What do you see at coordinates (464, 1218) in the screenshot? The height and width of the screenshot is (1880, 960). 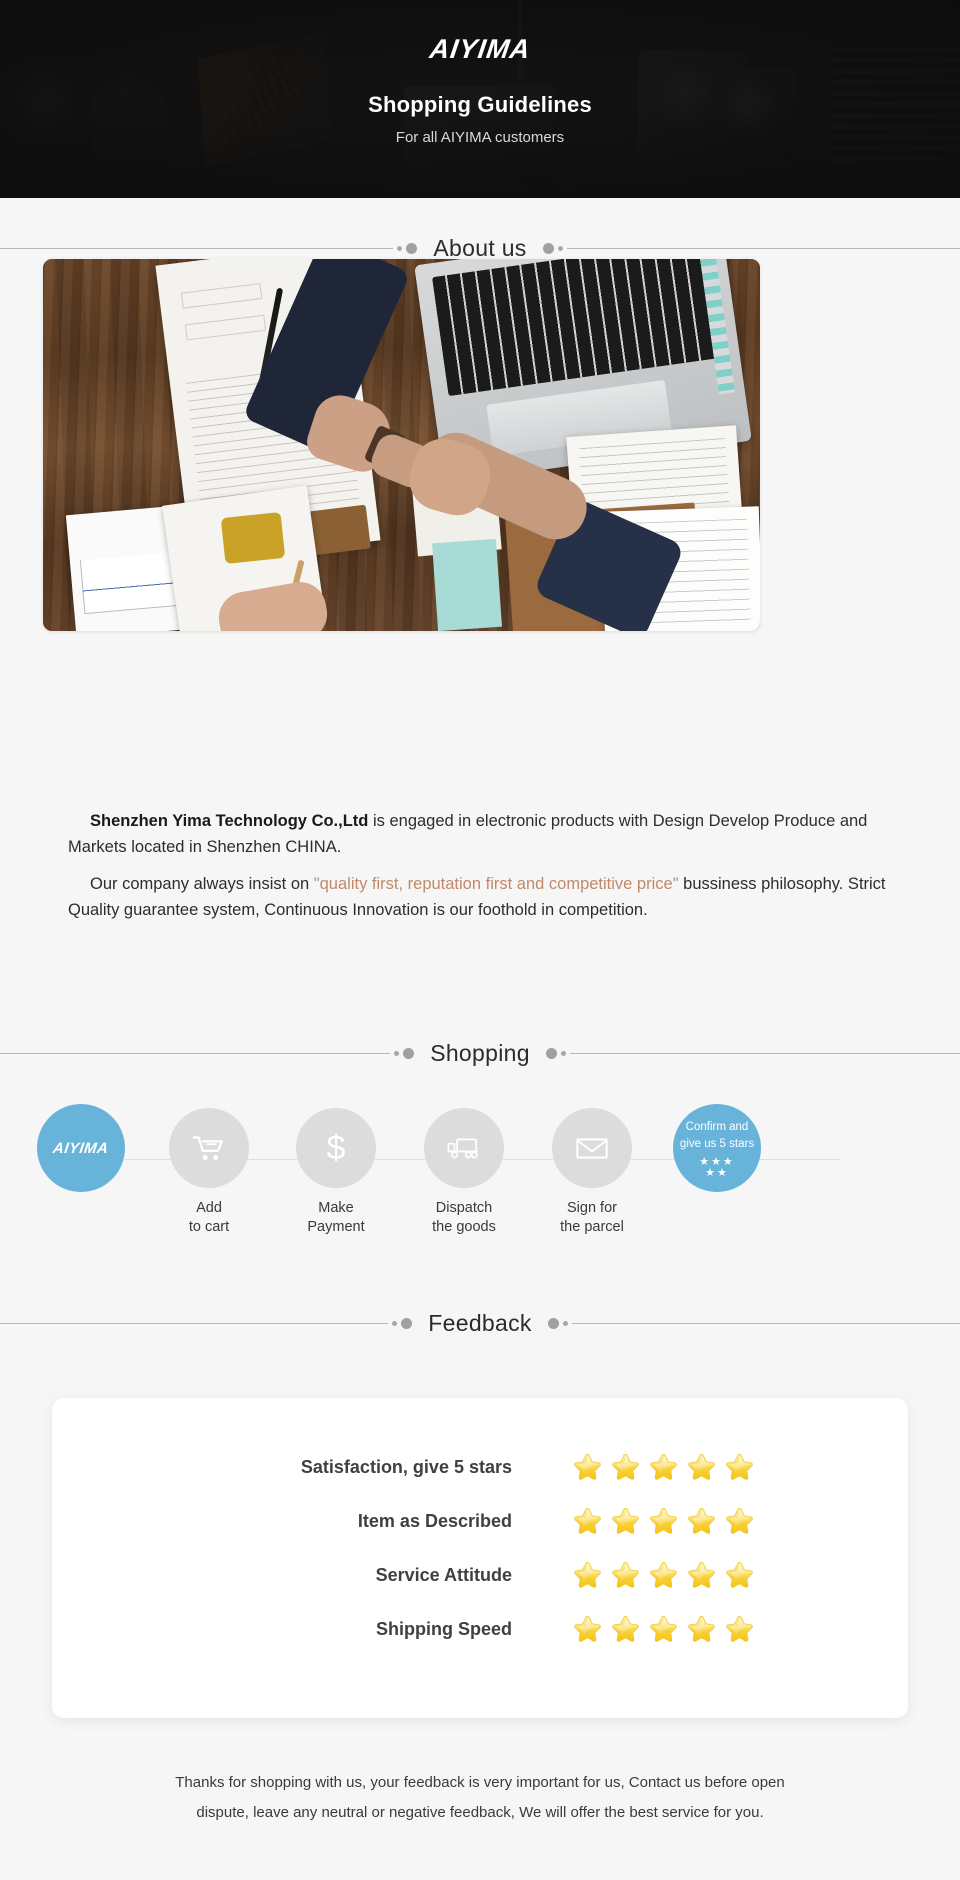 I see `step-label-dispatch: Dispatch the goods` at bounding box center [464, 1218].